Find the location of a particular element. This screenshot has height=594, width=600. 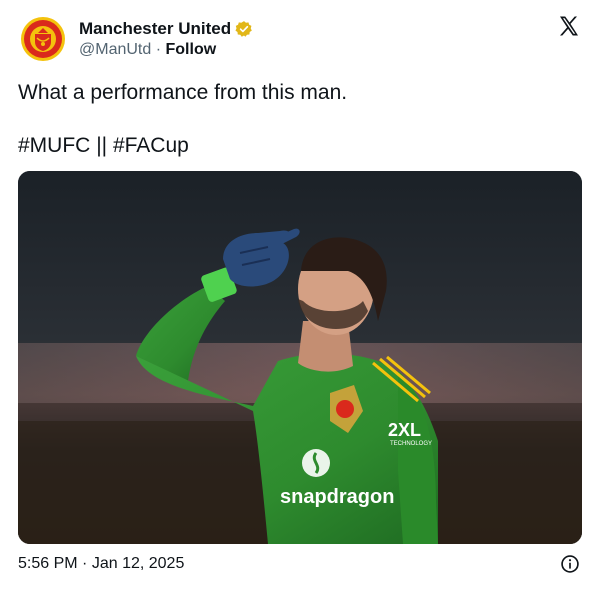

kit-text: 2XL is located at coordinates (404, 430).